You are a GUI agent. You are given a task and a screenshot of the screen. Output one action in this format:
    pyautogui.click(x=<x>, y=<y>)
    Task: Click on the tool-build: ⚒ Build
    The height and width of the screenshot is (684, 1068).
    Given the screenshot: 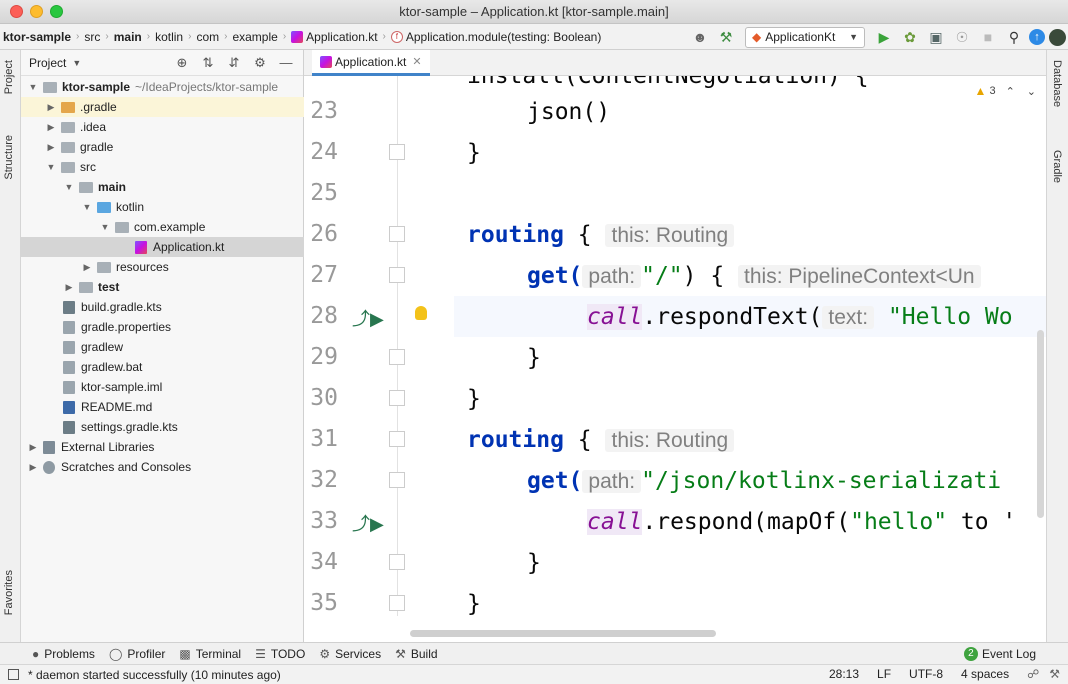 What is the action you would take?
    pyautogui.click(x=416, y=654)
    